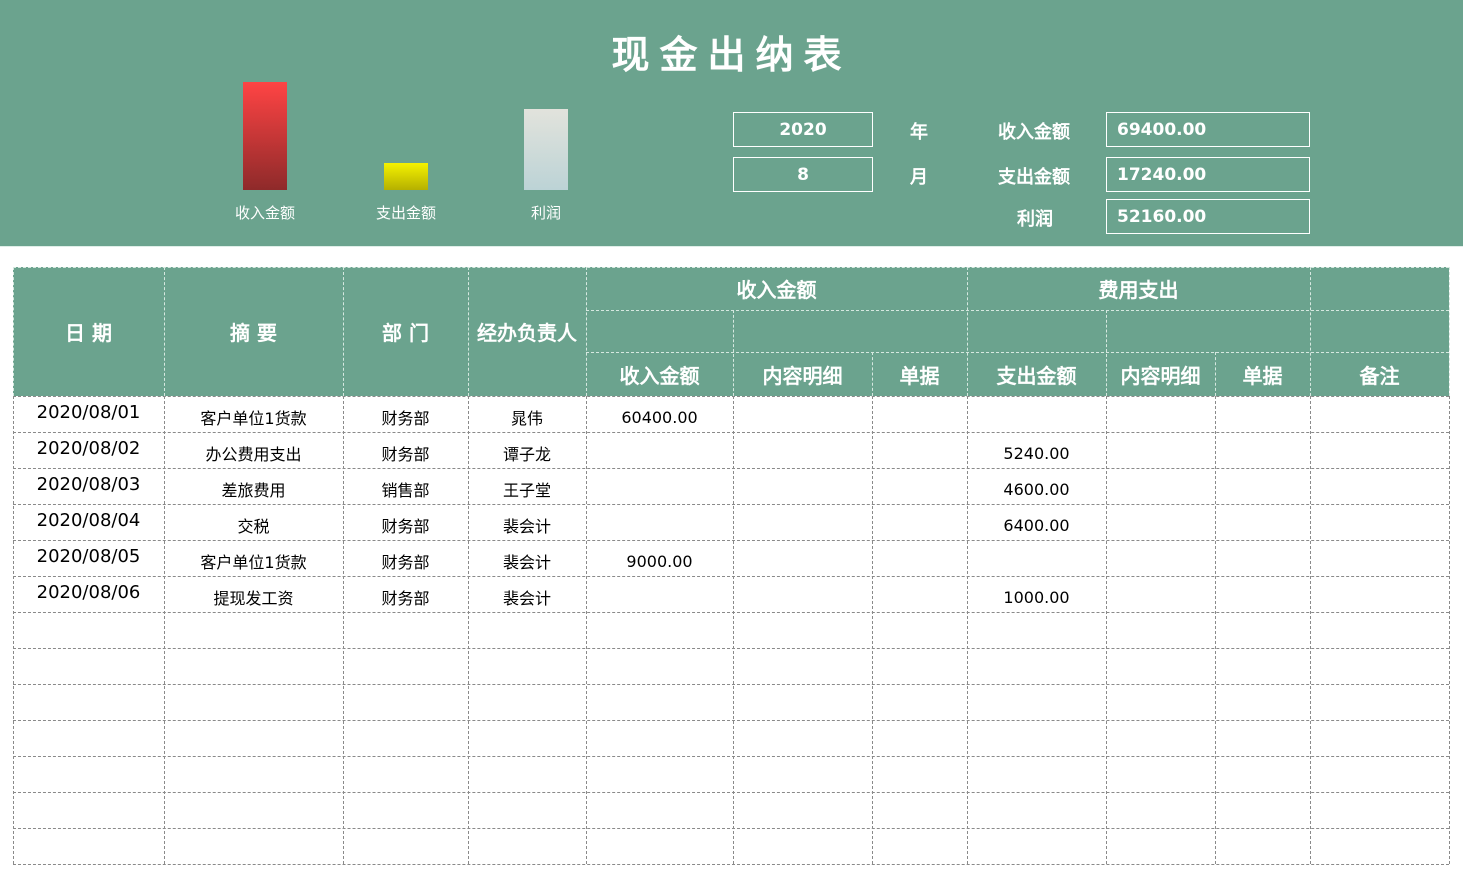  I want to click on header-income-amount: 收入金额, so click(659, 374).